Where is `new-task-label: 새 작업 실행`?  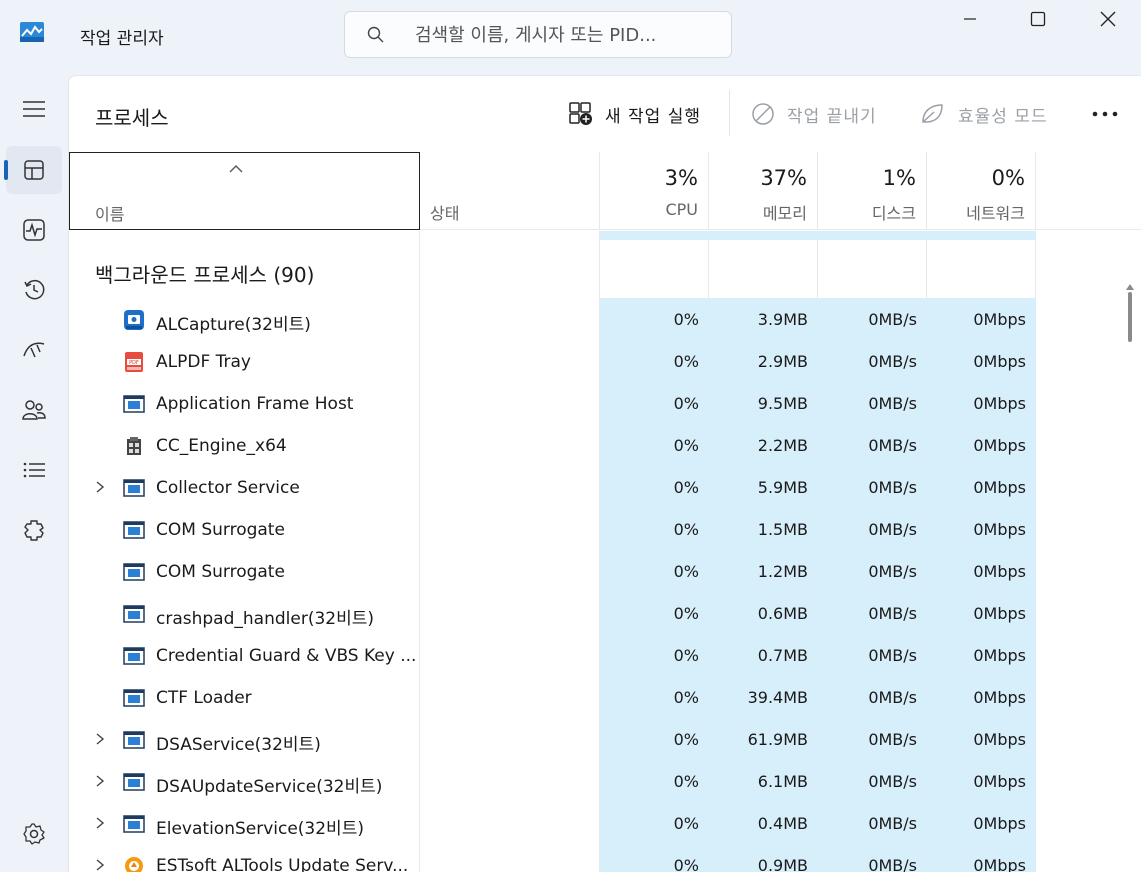
new-task-label: 새 작업 실행 is located at coordinates (653, 116).